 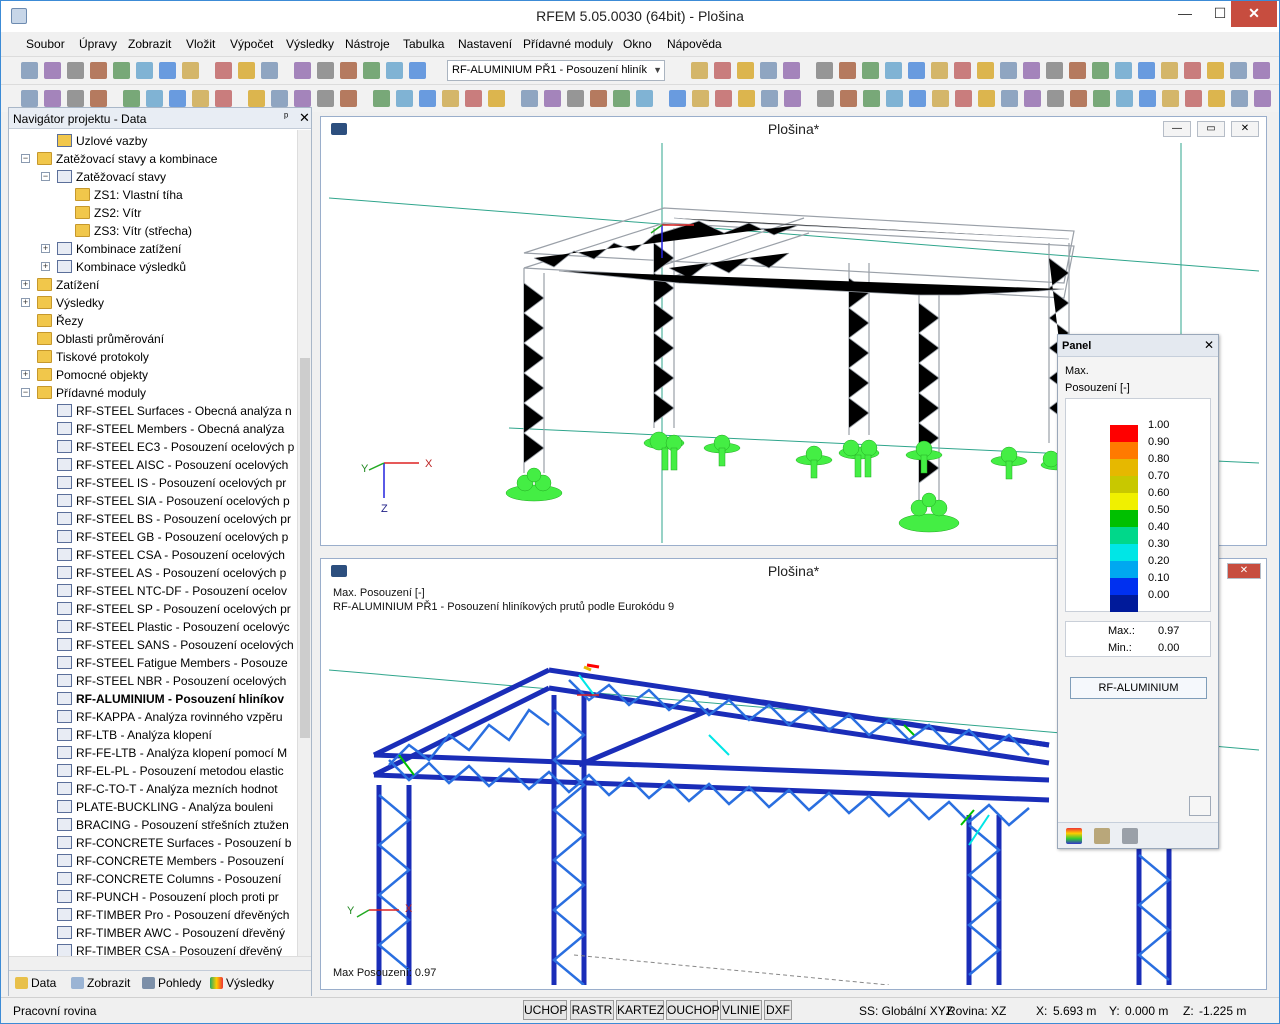 What do you see at coordinates (741, 1010) in the screenshot?
I see `guideline-button: VLINIE` at bounding box center [741, 1010].